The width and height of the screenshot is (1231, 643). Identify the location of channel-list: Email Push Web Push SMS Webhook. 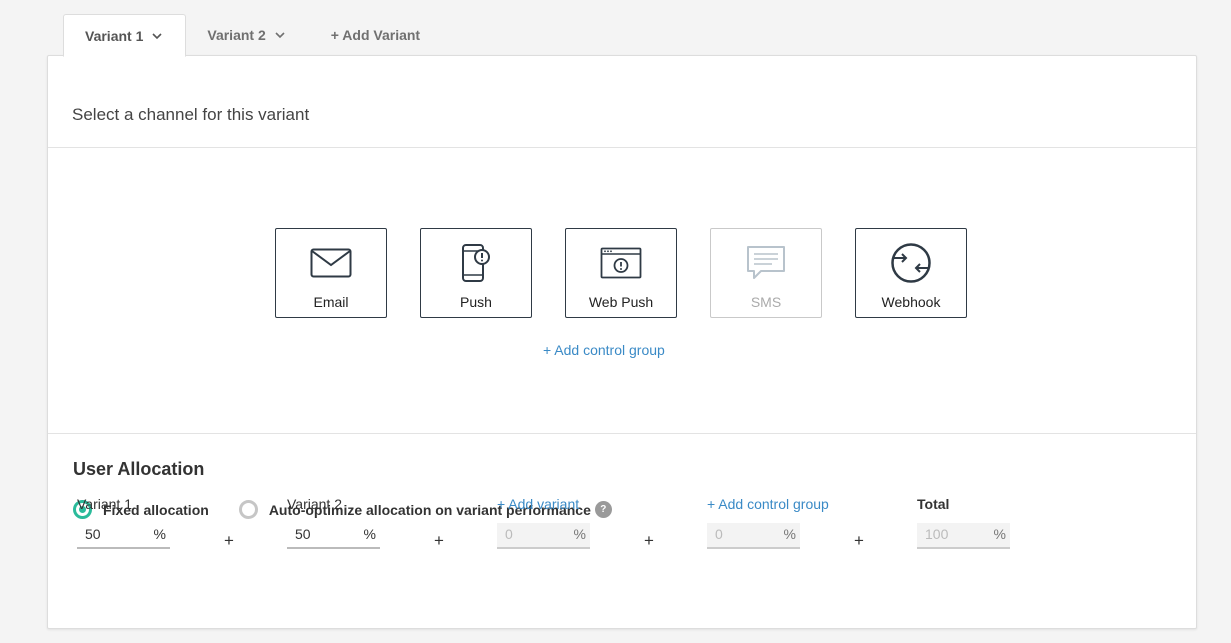
(621, 273).